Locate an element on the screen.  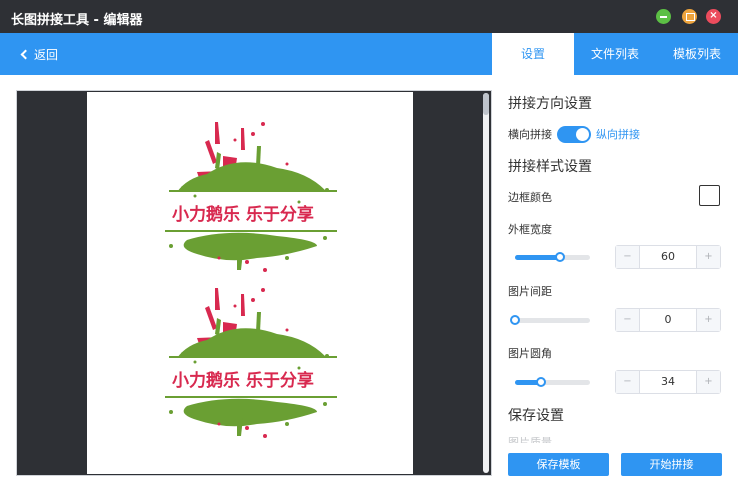
preview-image-1: 小力鹅乐 乐于分享 is located at coordinates (251, 197).